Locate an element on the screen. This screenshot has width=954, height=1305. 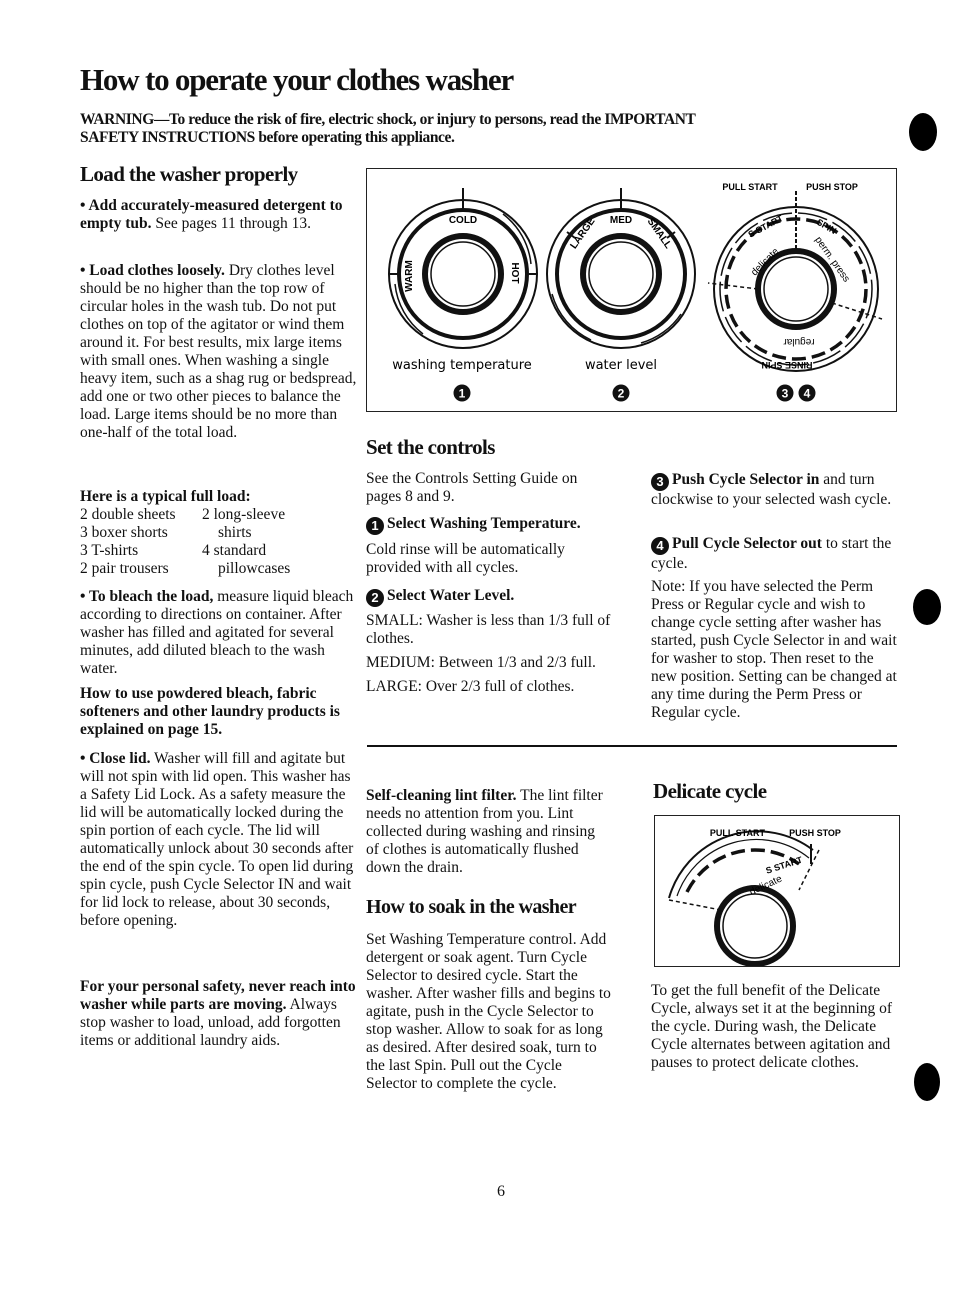
delicate-push-stop-label: PUSH STOP is located at coordinates (815, 833).